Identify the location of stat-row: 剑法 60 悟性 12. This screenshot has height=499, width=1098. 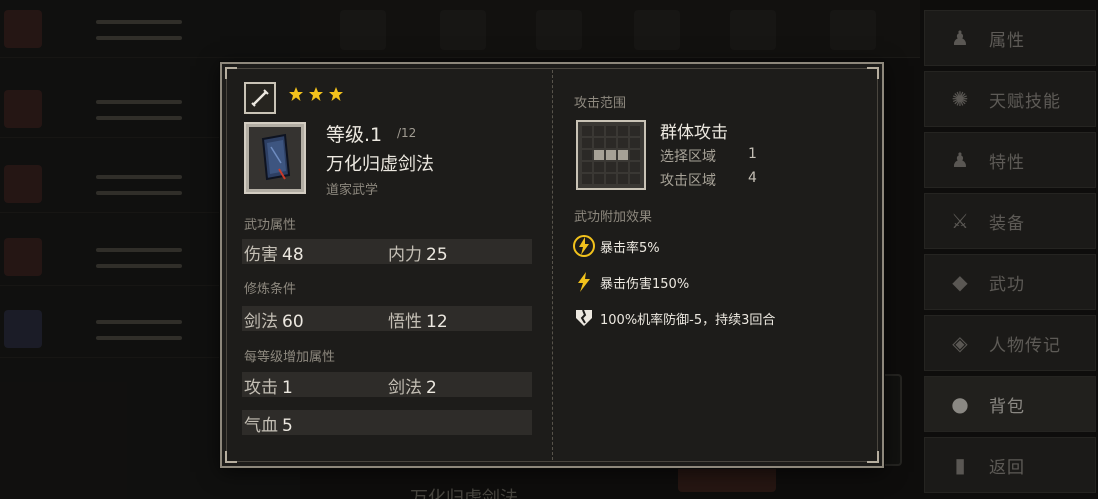
(387, 319).